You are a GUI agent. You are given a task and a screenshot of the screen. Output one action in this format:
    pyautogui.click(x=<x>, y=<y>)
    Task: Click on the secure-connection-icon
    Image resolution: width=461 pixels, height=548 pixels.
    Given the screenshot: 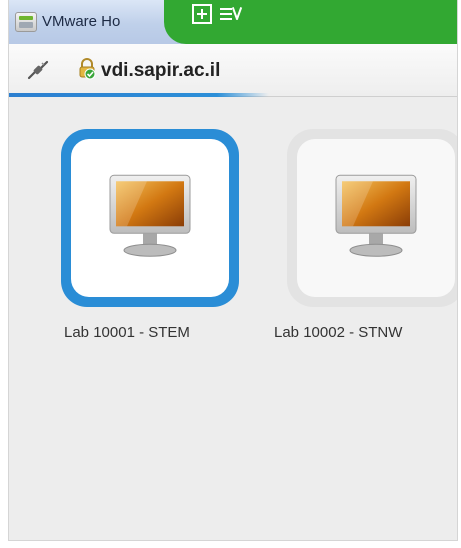 What is the action you would take?
    pyautogui.click(x=87, y=69)
    